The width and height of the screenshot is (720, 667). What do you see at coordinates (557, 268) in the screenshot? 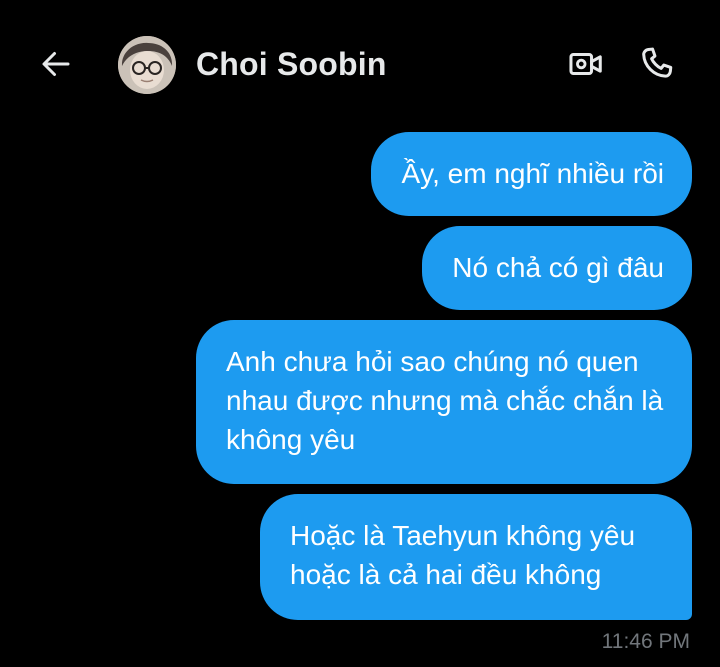
I see `message-bubble: Nó chả có gì đâu` at bounding box center [557, 268].